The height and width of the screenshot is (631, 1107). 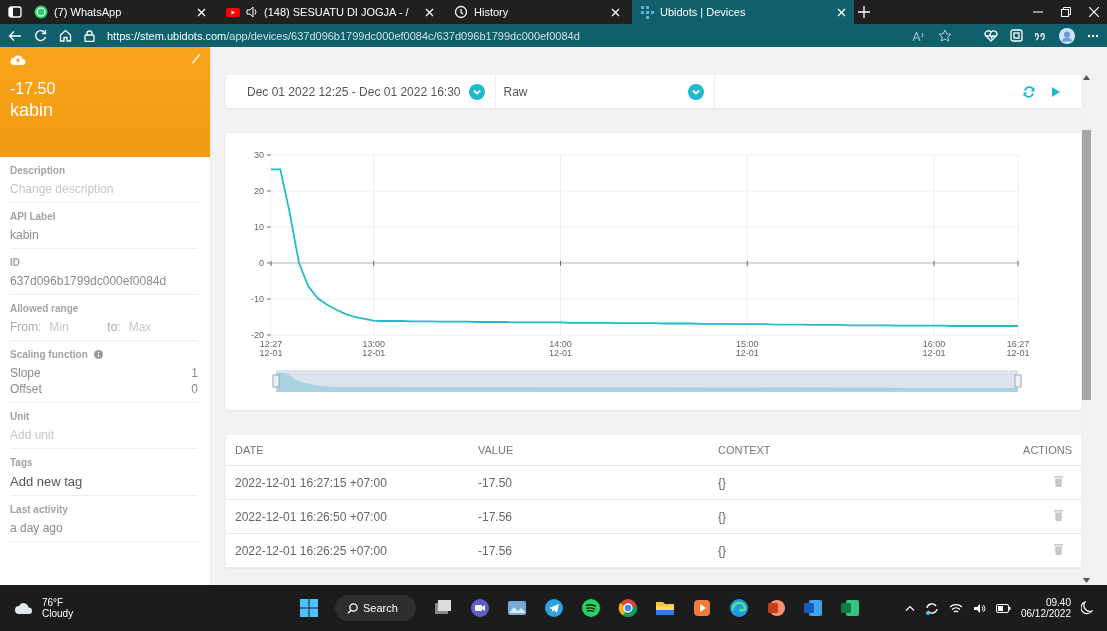 I want to click on date-range-dropdown: Dec 01 2022 12:25 - Dec 01 2022 16:30, so click(x=354, y=91).